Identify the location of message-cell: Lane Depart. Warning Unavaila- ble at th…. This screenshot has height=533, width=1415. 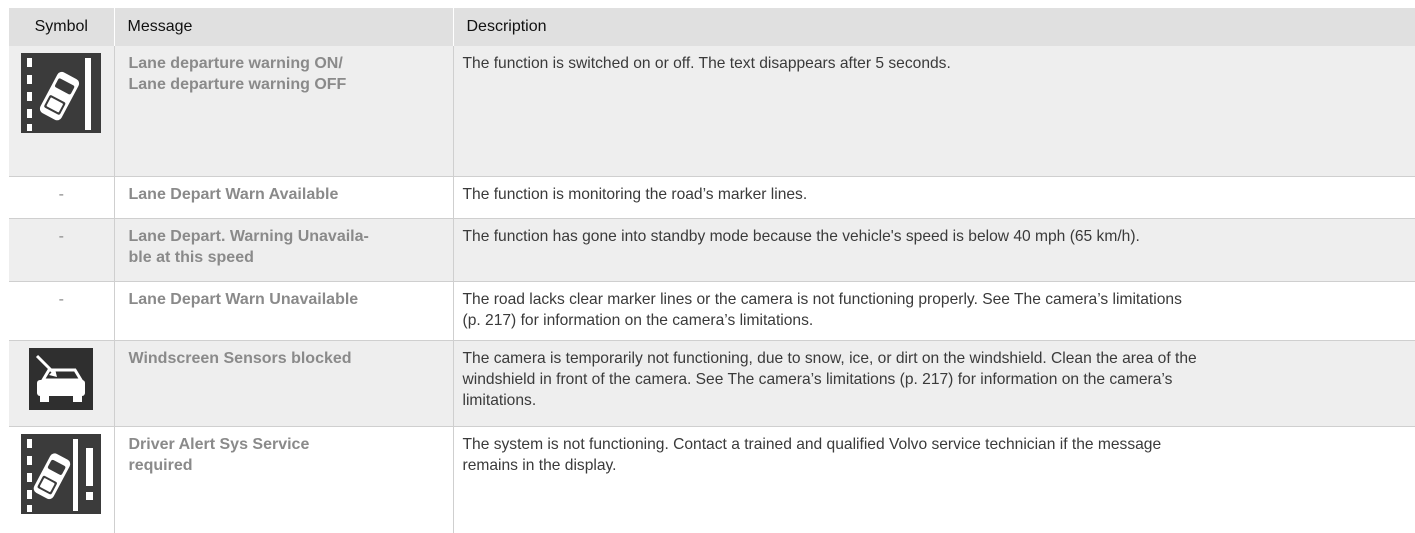
(283, 250).